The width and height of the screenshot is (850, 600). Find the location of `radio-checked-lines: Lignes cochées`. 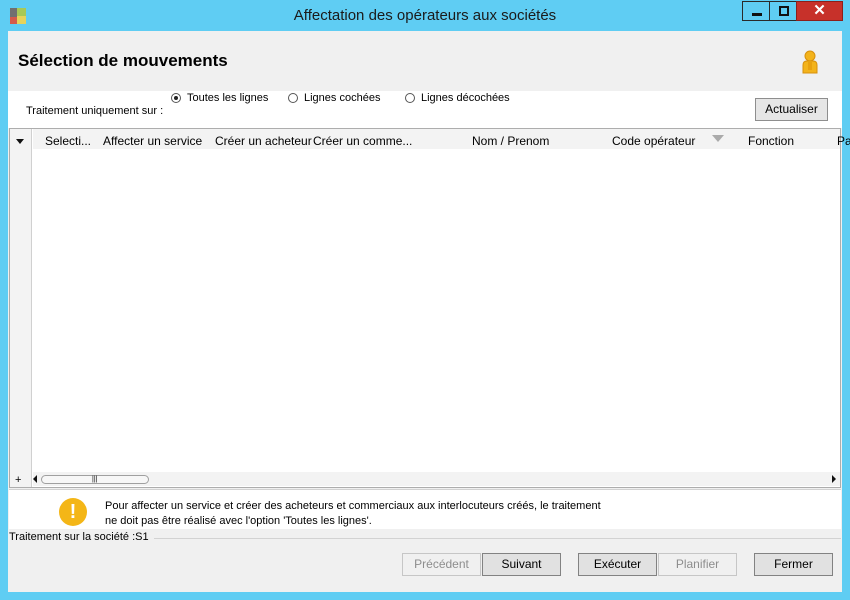

radio-checked-lines: Lignes cochées is located at coordinates (334, 98).